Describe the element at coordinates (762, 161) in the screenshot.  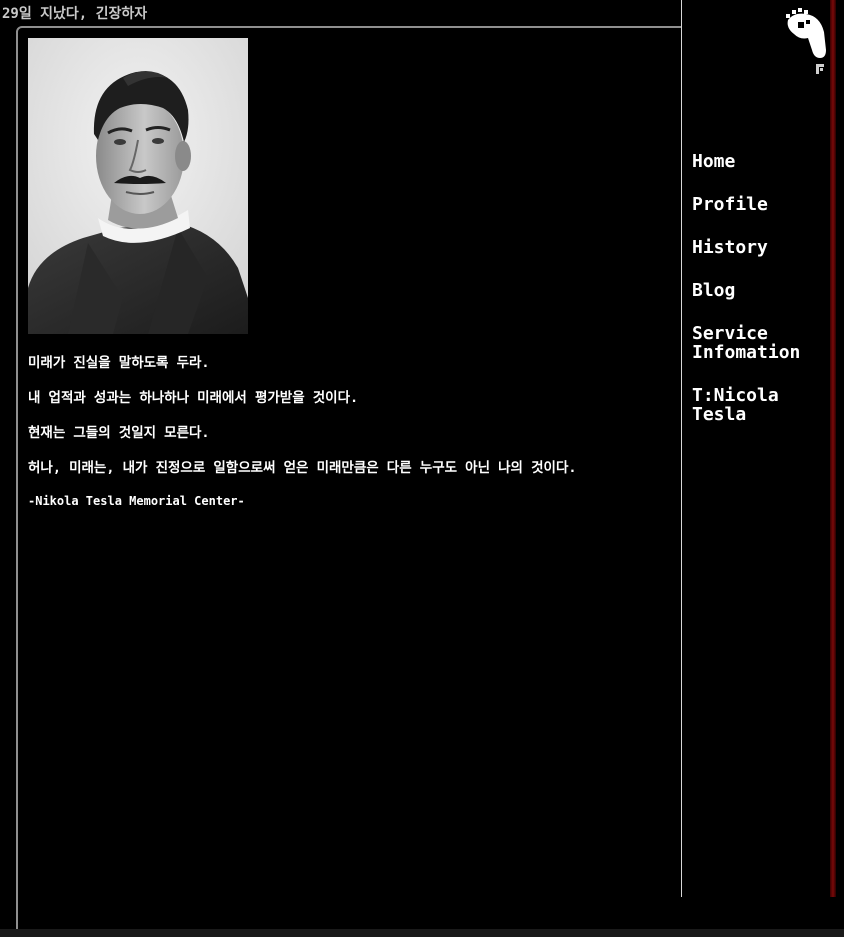
I see `nav-home: Home` at that location.